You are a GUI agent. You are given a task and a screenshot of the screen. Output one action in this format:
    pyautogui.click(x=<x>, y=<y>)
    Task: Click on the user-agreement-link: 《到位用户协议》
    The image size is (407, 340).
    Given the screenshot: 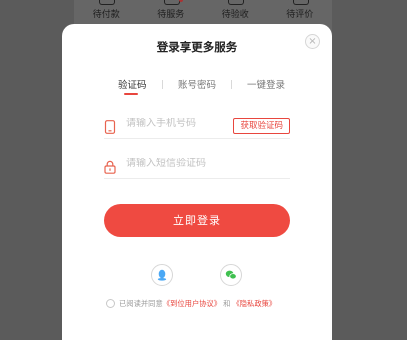 What is the action you would take?
    pyautogui.click(x=192, y=303)
    